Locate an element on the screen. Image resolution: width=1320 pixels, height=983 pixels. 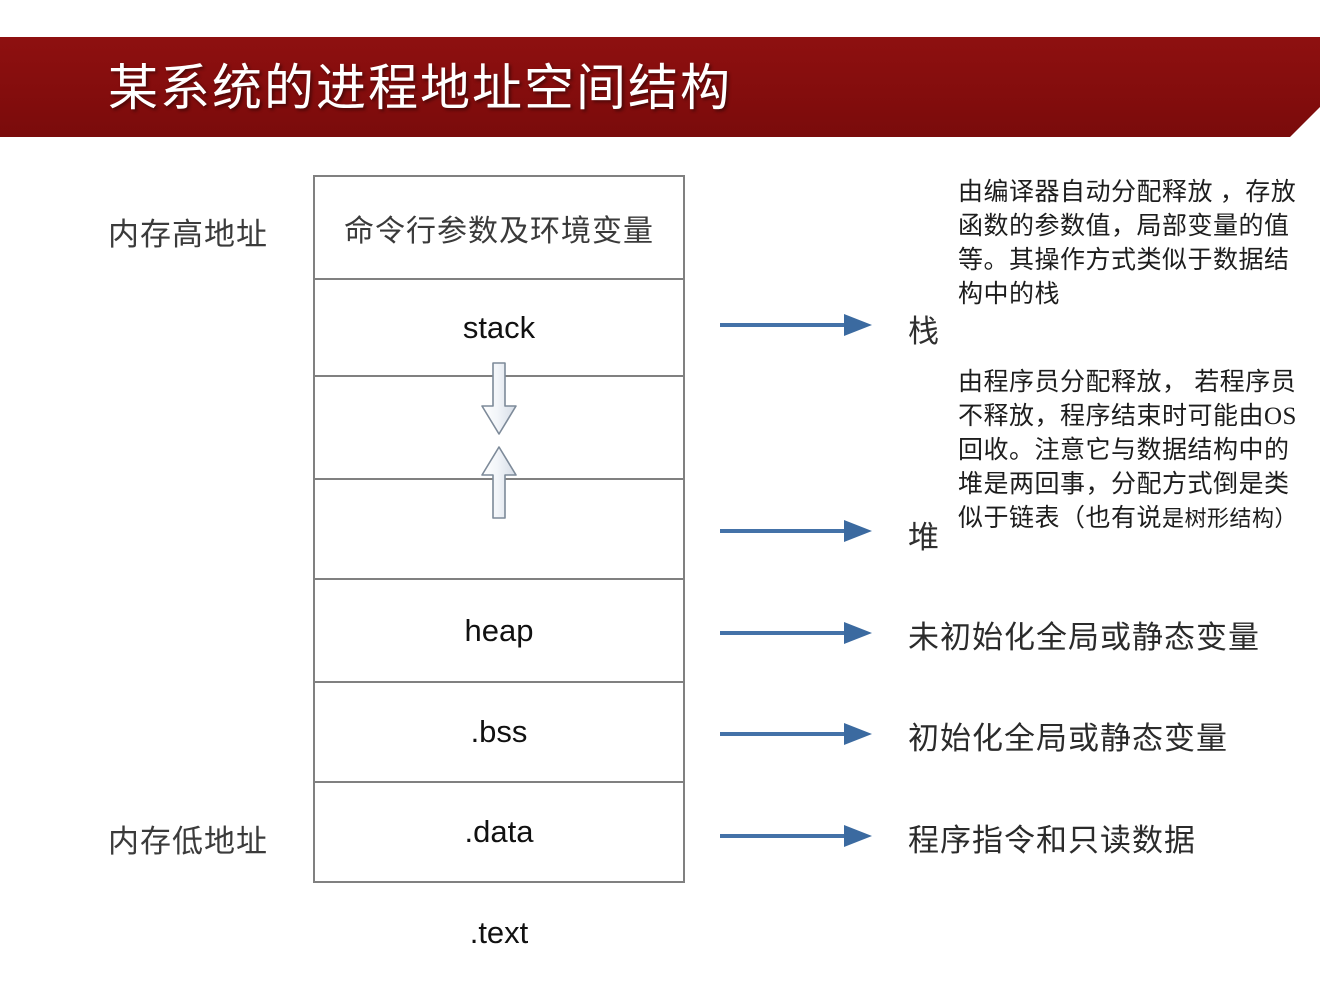
memory-row-text: .text is located at coordinates (499, 933).